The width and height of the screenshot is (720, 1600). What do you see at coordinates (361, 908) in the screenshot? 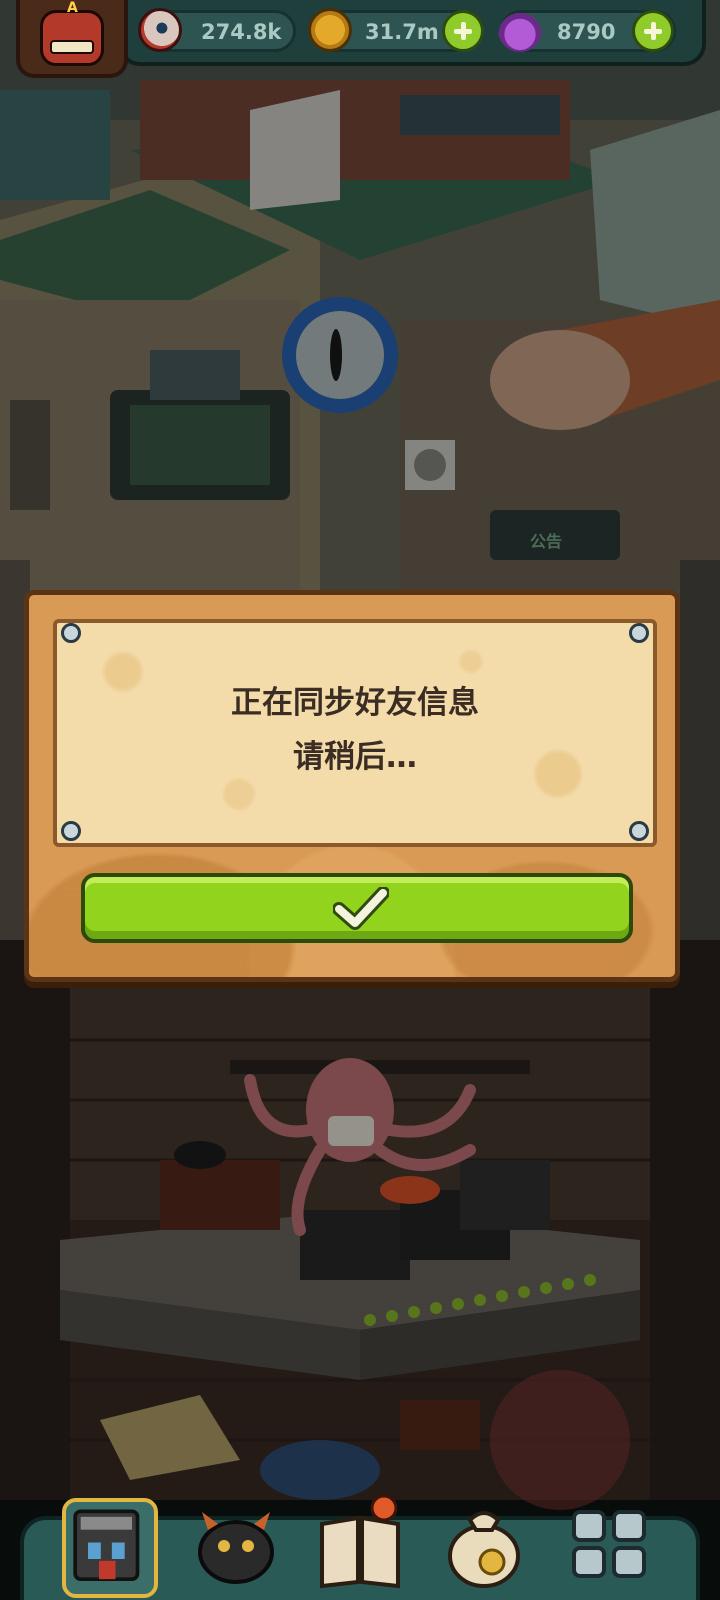
I see `checkmark-icon` at bounding box center [361, 908].